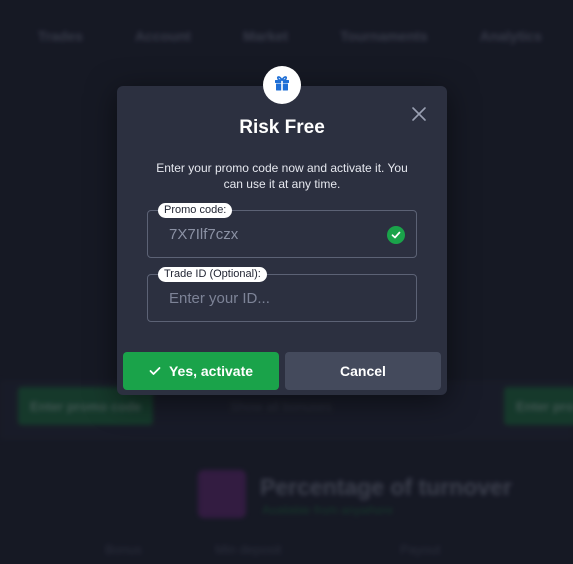  I want to click on cancel-button-label: Cancel, so click(363, 371).